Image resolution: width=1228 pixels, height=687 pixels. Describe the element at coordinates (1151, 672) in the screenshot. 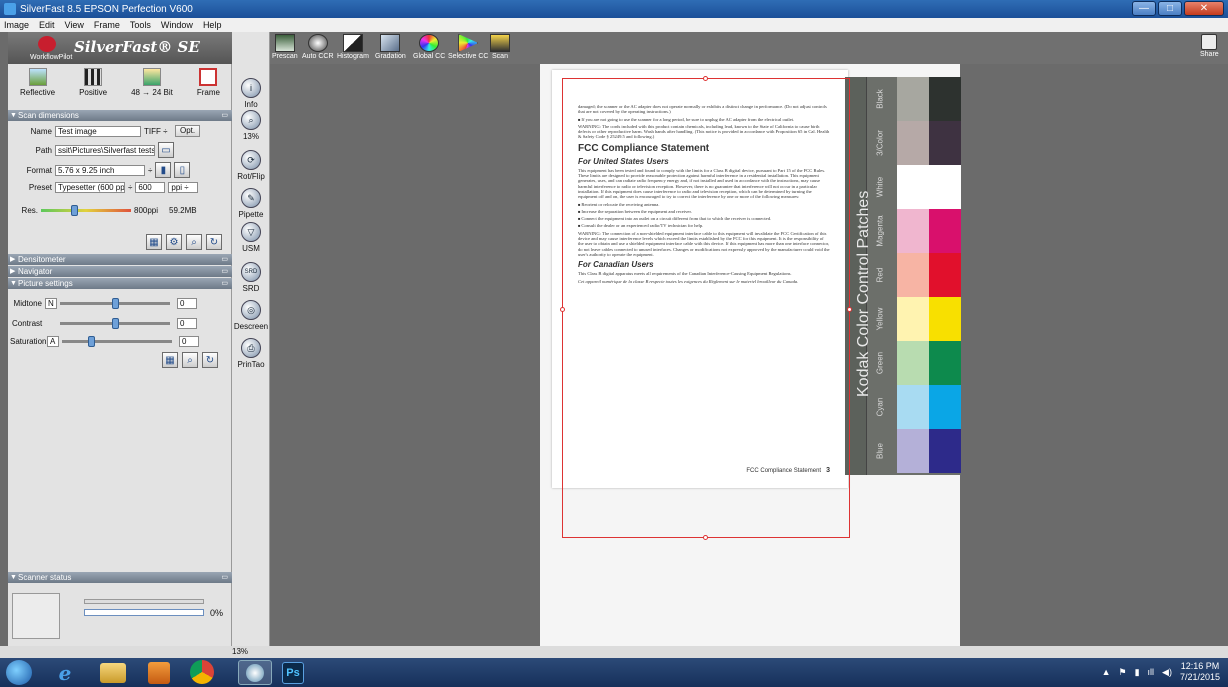

I see `network-signal-icon: ıll` at that location.